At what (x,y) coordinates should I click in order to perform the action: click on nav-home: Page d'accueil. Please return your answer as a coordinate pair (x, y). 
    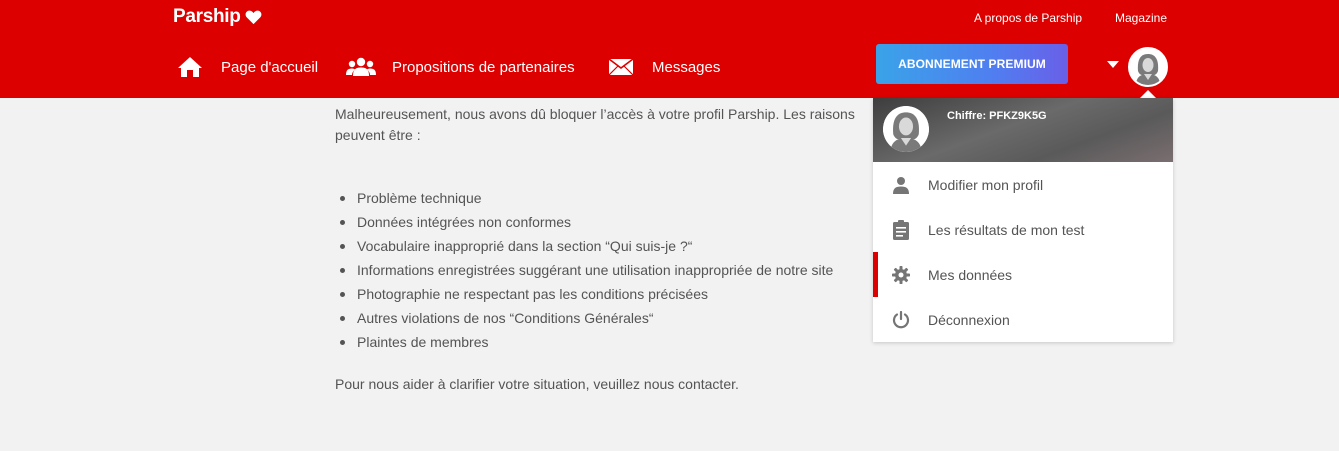
    Looking at the image, I should click on (247, 67).